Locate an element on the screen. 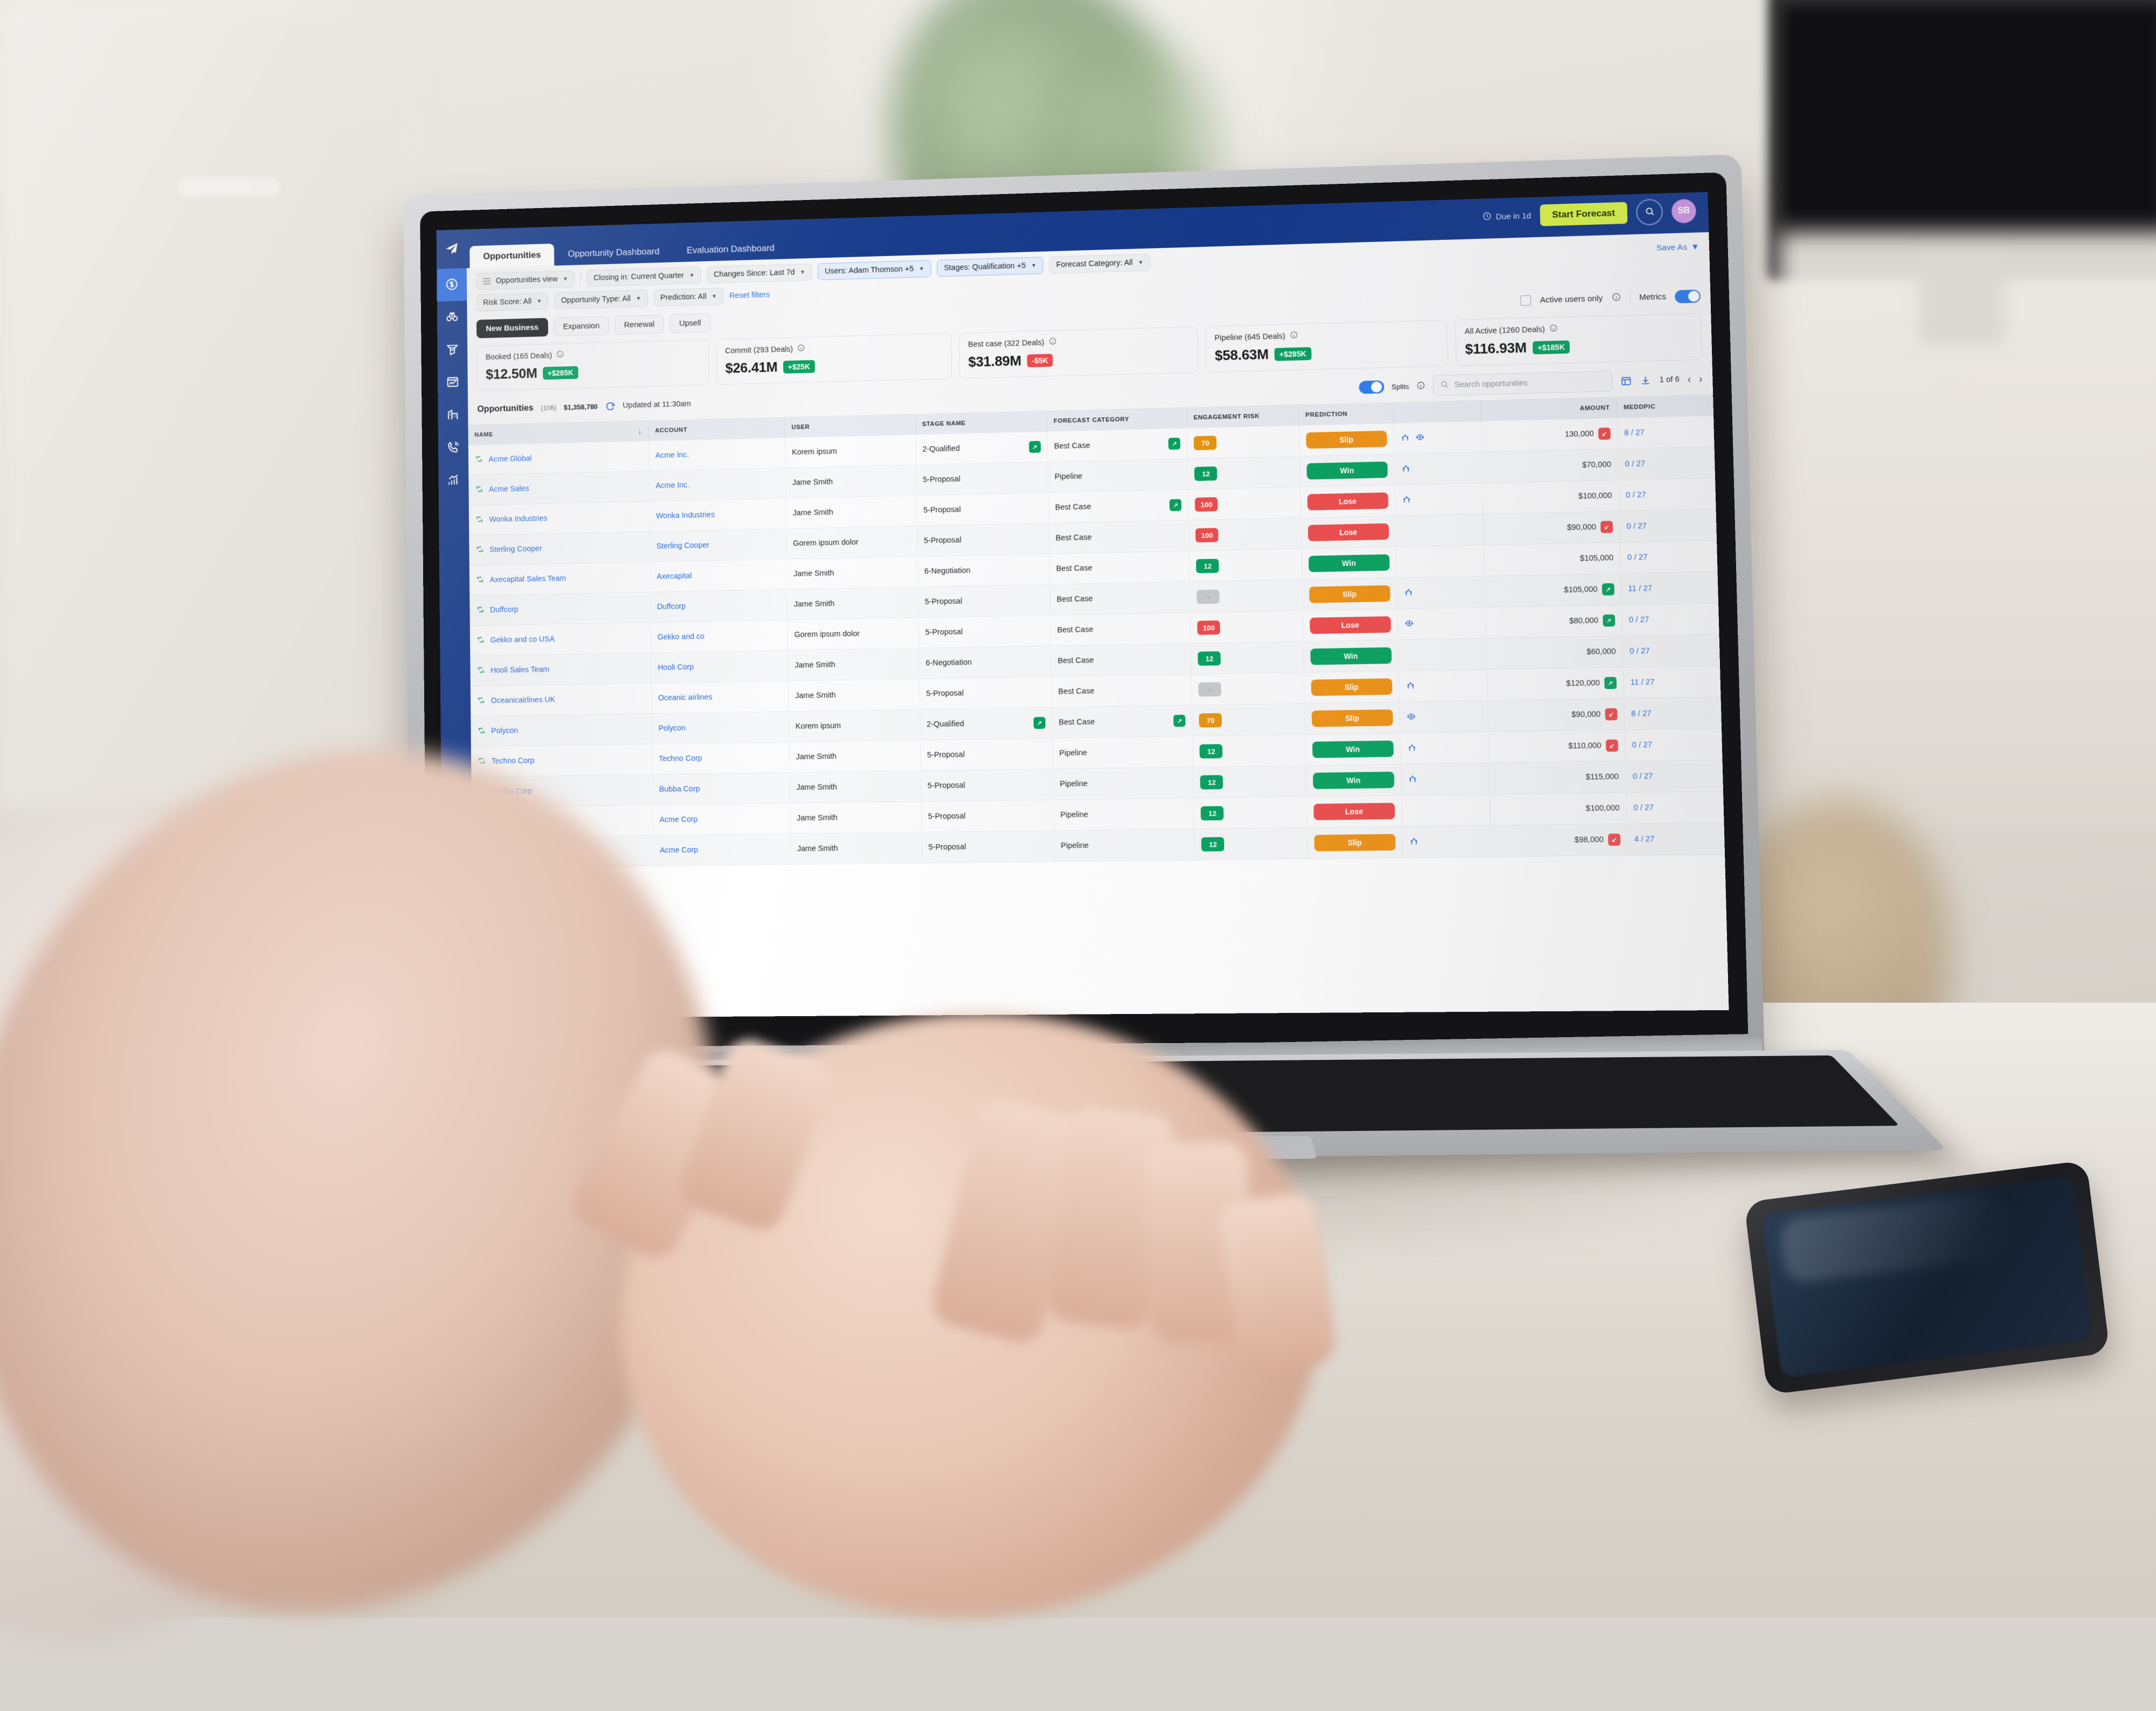 The image size is (2156, 1711). active-users-checkbox is located at coordinates (1527, 300).